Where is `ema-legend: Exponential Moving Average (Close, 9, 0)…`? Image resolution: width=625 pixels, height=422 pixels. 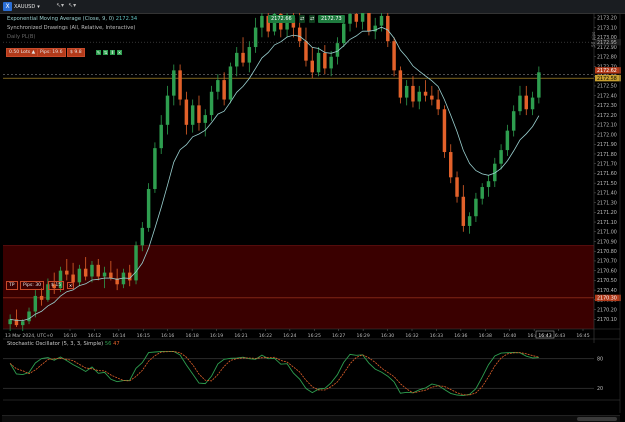
ema-legend: Exponential Moving Average (Close, 9, 0)… is located at coordinates (72, 19).